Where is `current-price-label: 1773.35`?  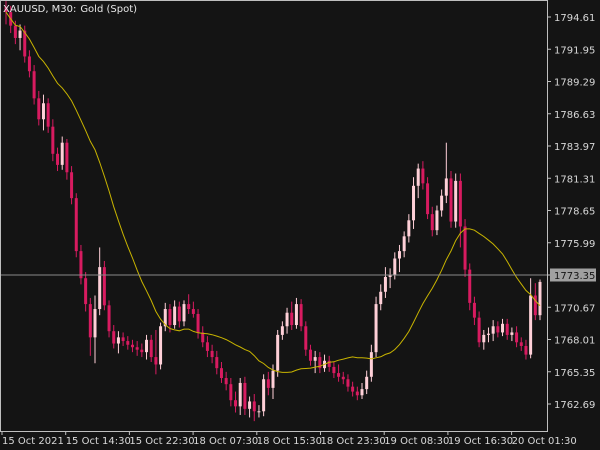 current-price-label: 1773.35 is located at coordinates (574, 276).